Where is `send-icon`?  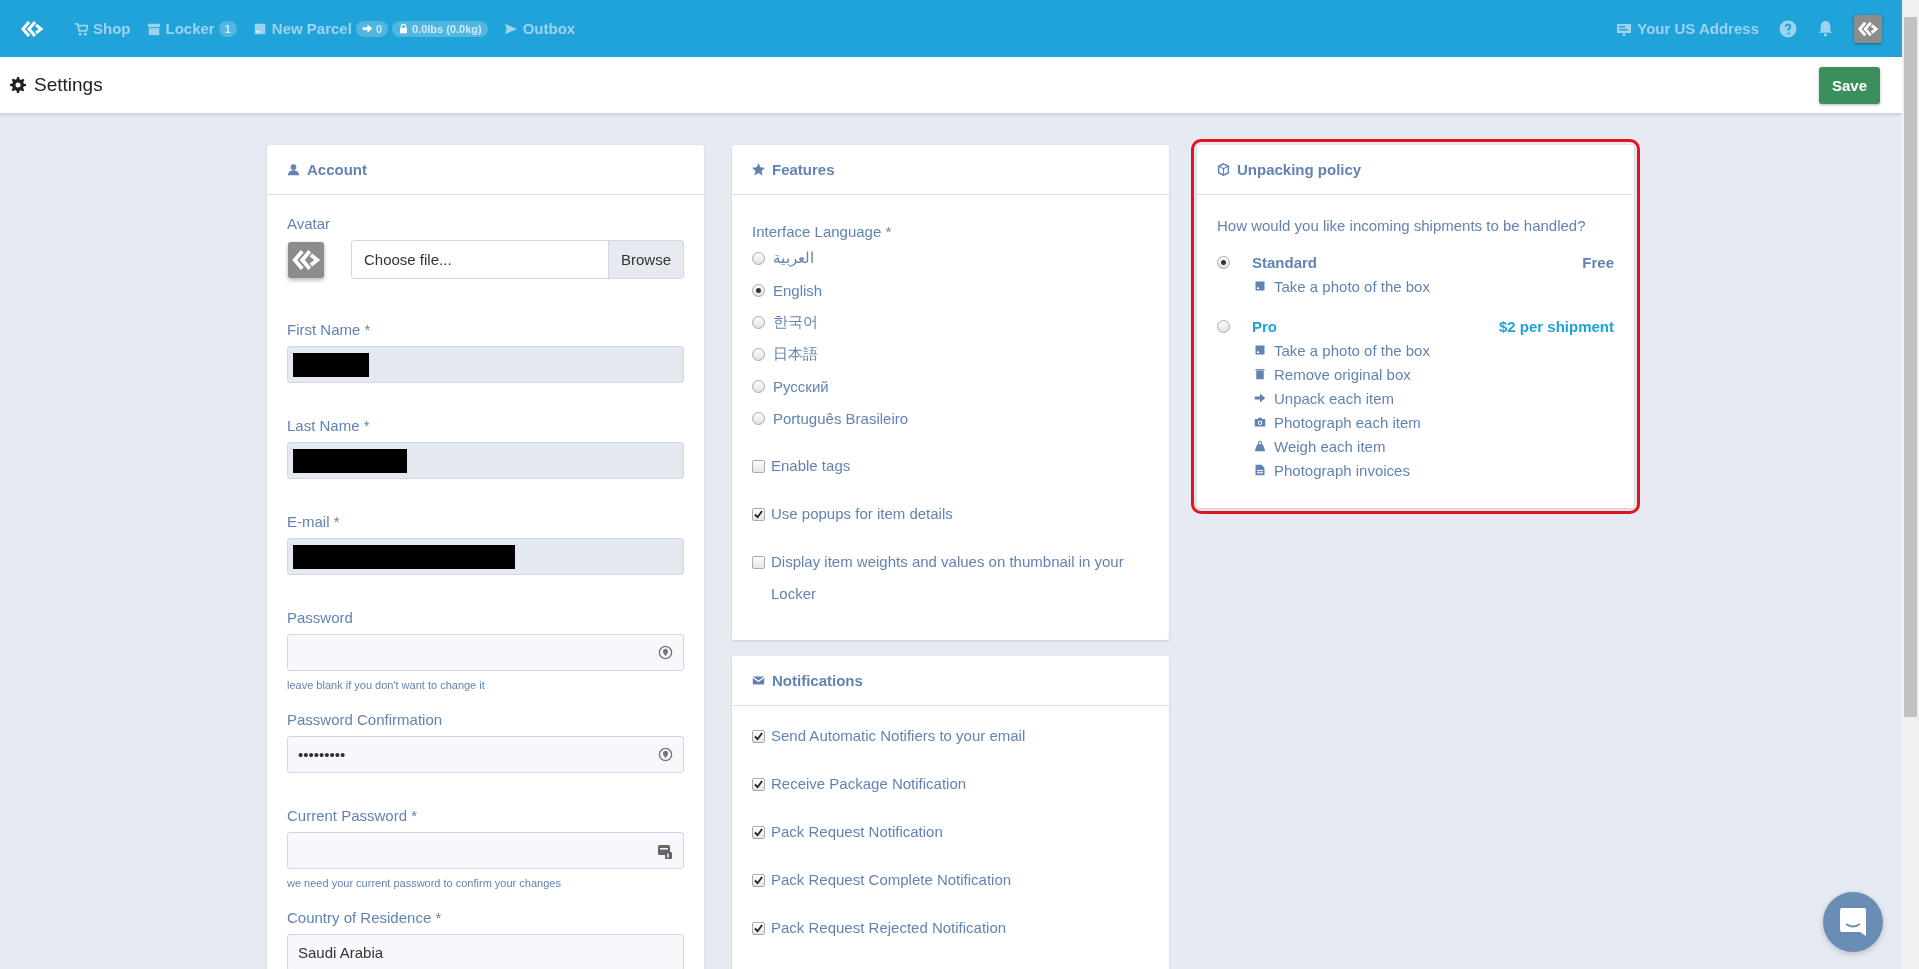 send-icon is located at coordinates (510, 28).